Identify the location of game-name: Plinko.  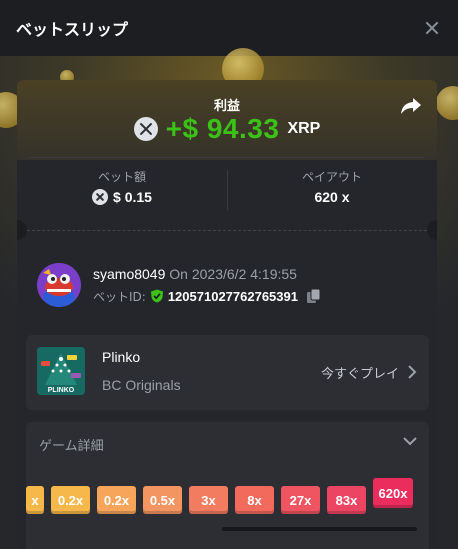
(121, 357).